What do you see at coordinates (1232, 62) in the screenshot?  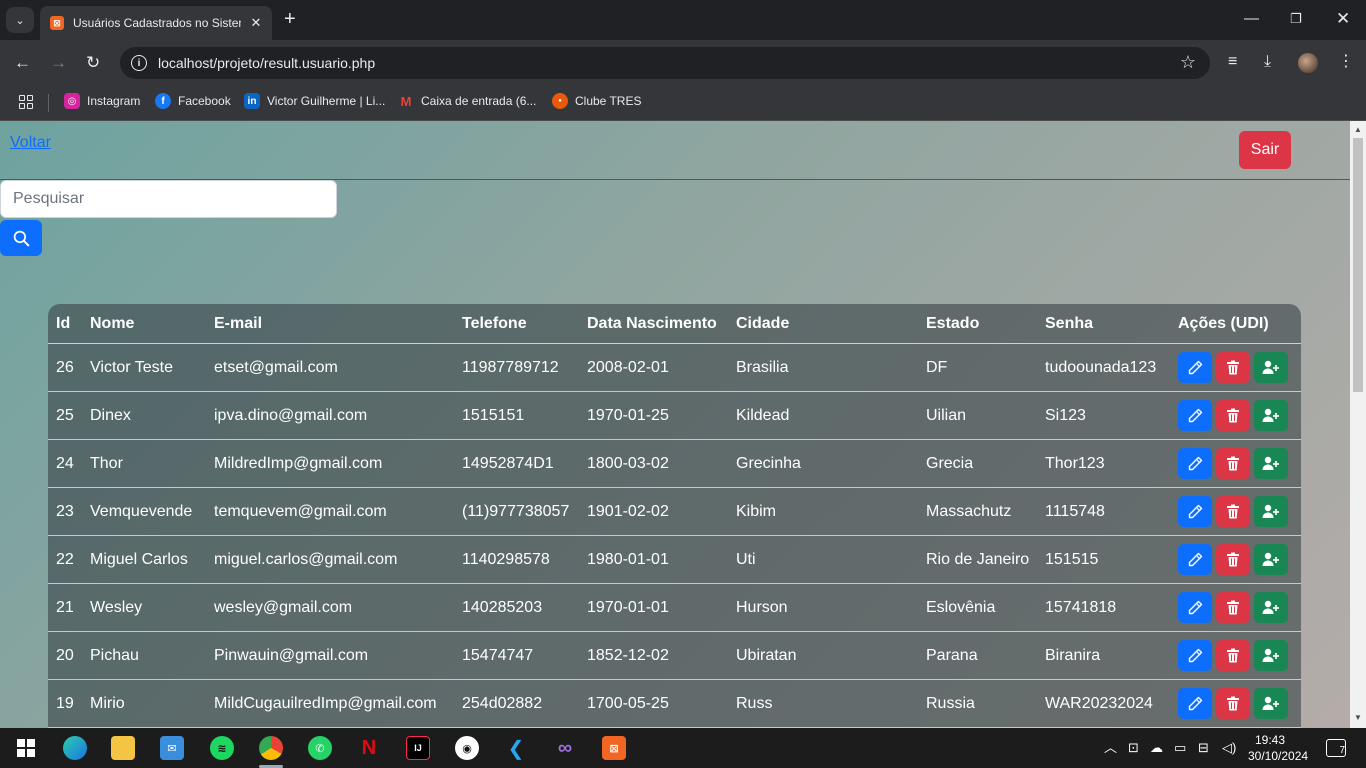 I see `media-controls-icon: ≡` at bounding box center [1232, 62].